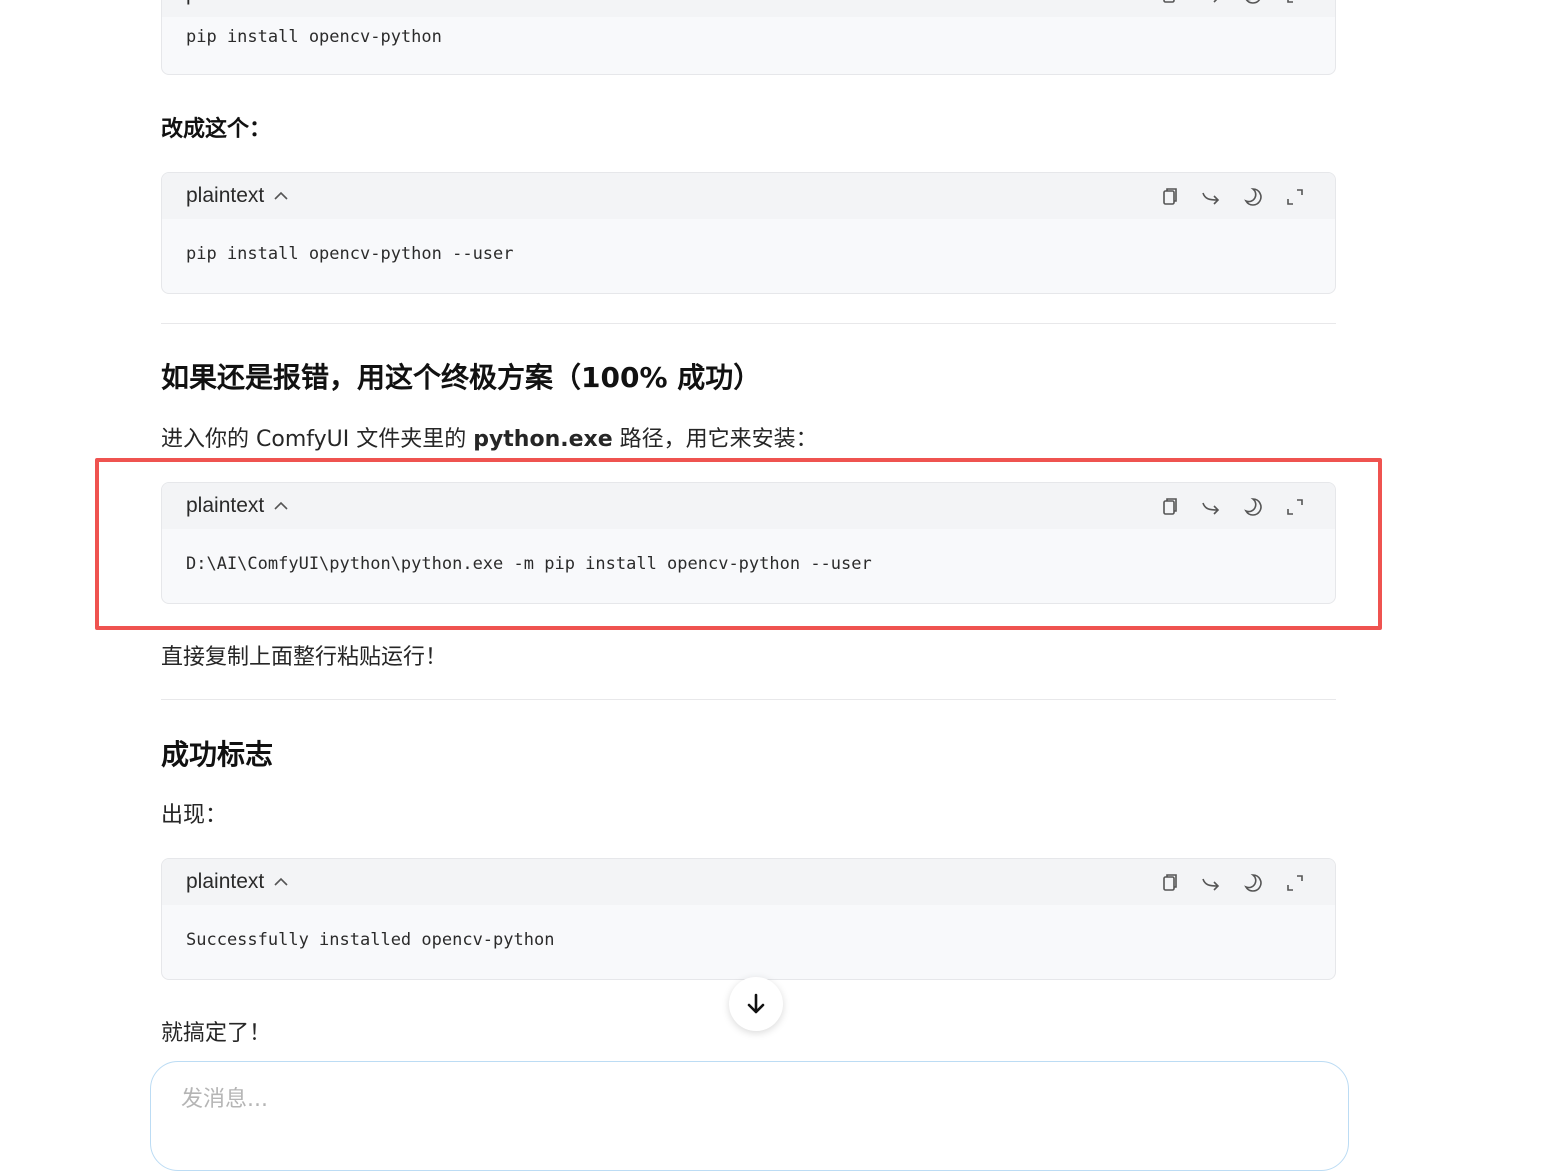 This screenshot has width=1563, height=1171. What do you see at coordinates (370, 940) in the screenshot?
I see `code-text: Successfully installed opencv-python` at bounding box center [370, 940].